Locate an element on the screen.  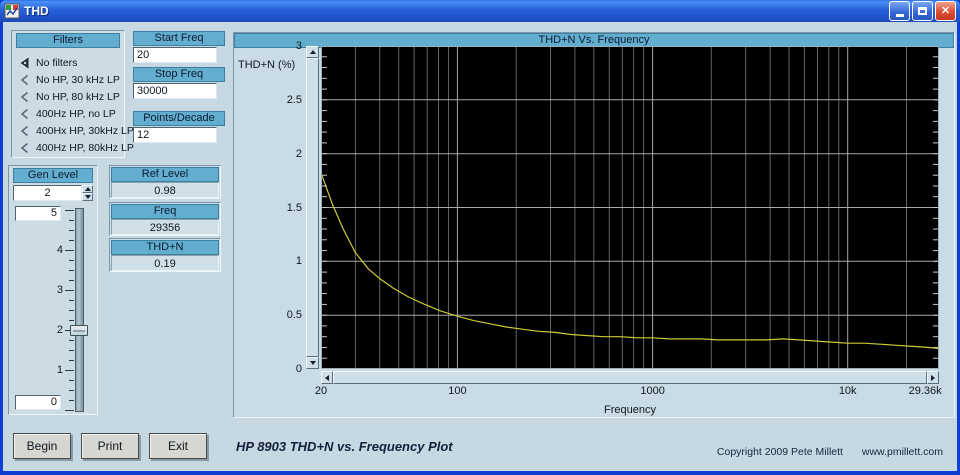
points-decade-input is located at coordinates (175, 135).